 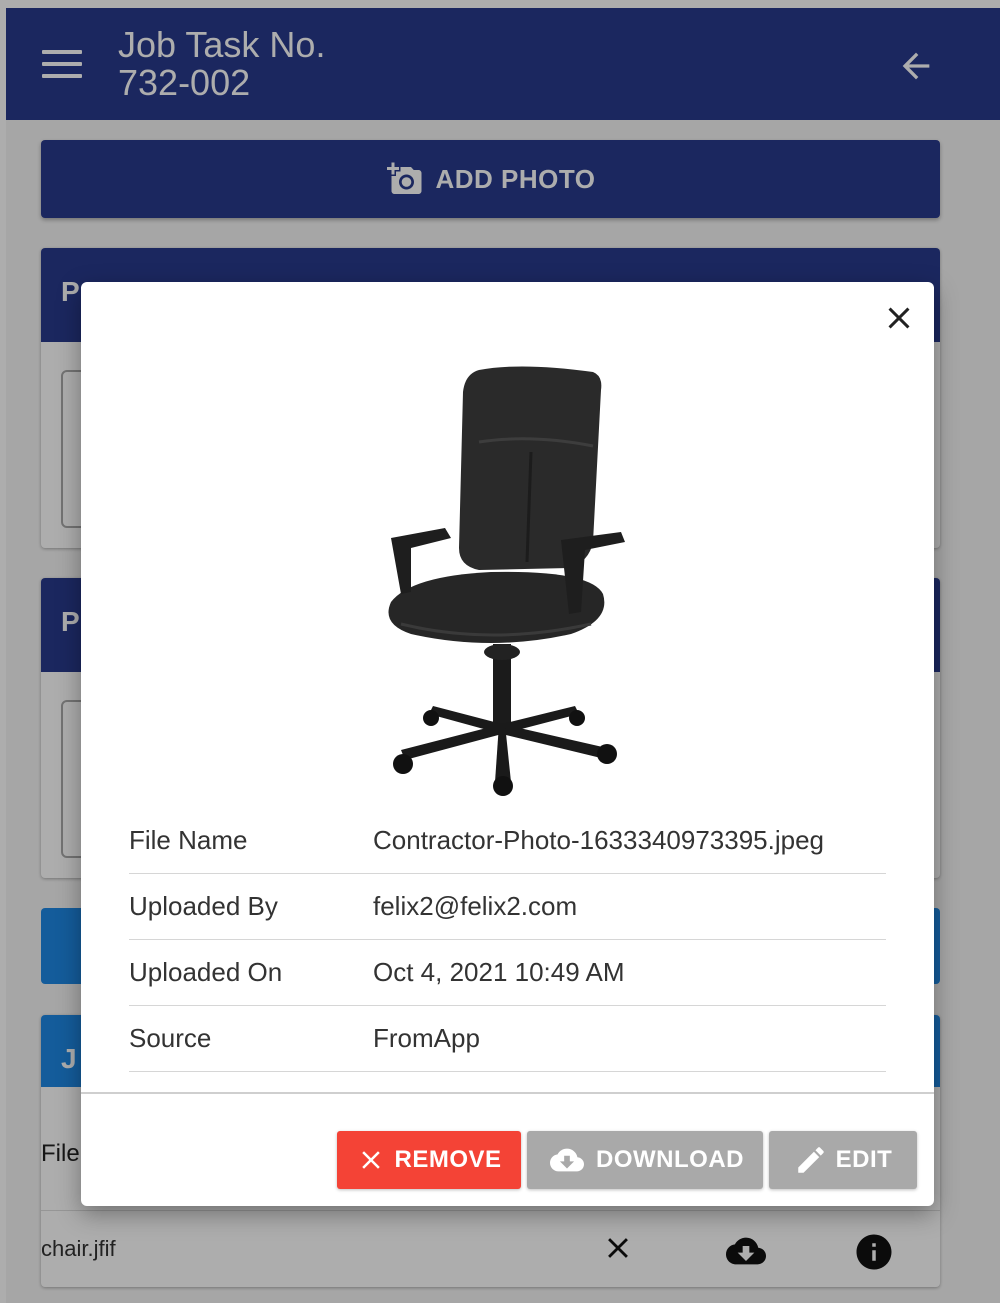 I want to click on detail-row-uploaded-by: Uploaded By felix2@felix2.com, so click(x=507, y=907).